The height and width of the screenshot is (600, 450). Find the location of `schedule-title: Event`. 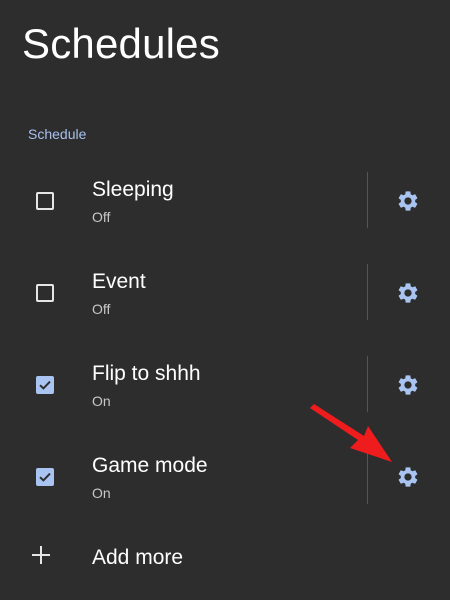

schedule-title: Event is located at coordinates (119, 281).